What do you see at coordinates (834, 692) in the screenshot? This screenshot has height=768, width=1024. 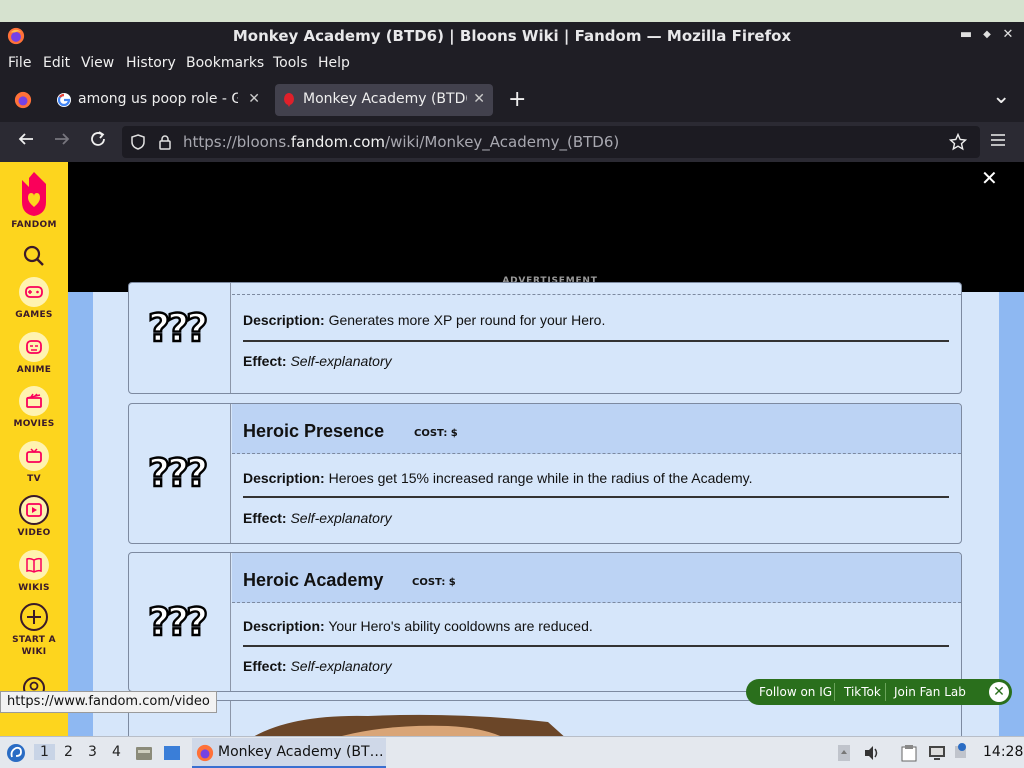 I see `social-divider` at bounding box center [834, 692].